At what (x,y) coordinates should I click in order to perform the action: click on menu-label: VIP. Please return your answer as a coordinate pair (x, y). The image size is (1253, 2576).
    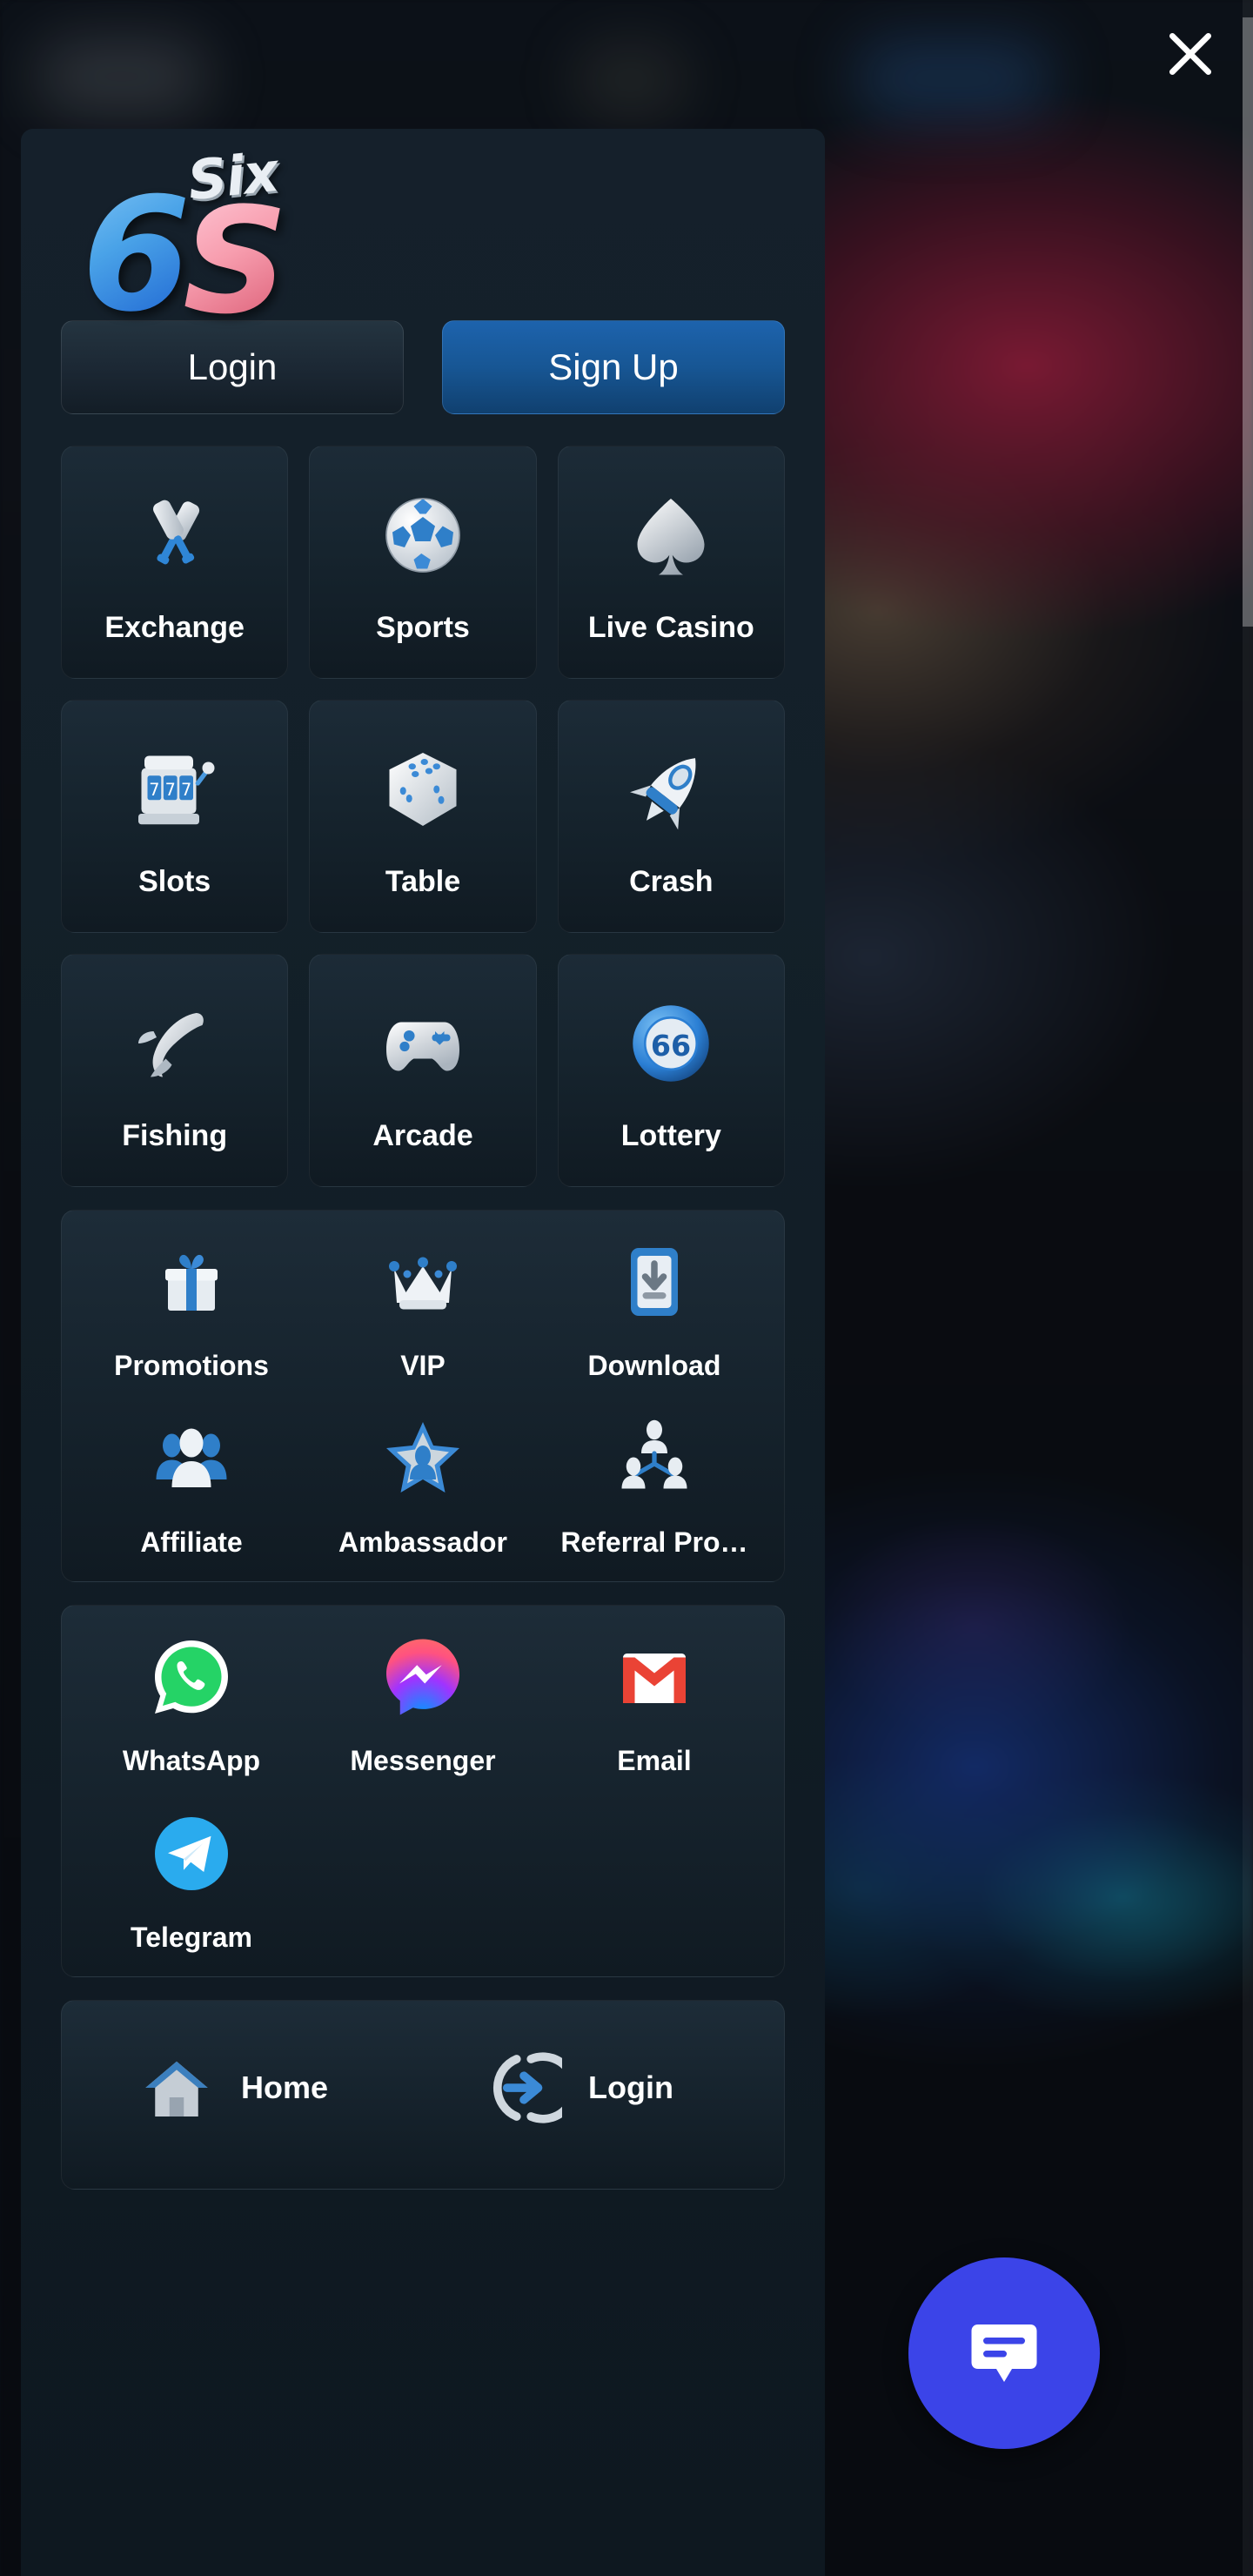
    Looking at the image, I should click on (423, 1365).